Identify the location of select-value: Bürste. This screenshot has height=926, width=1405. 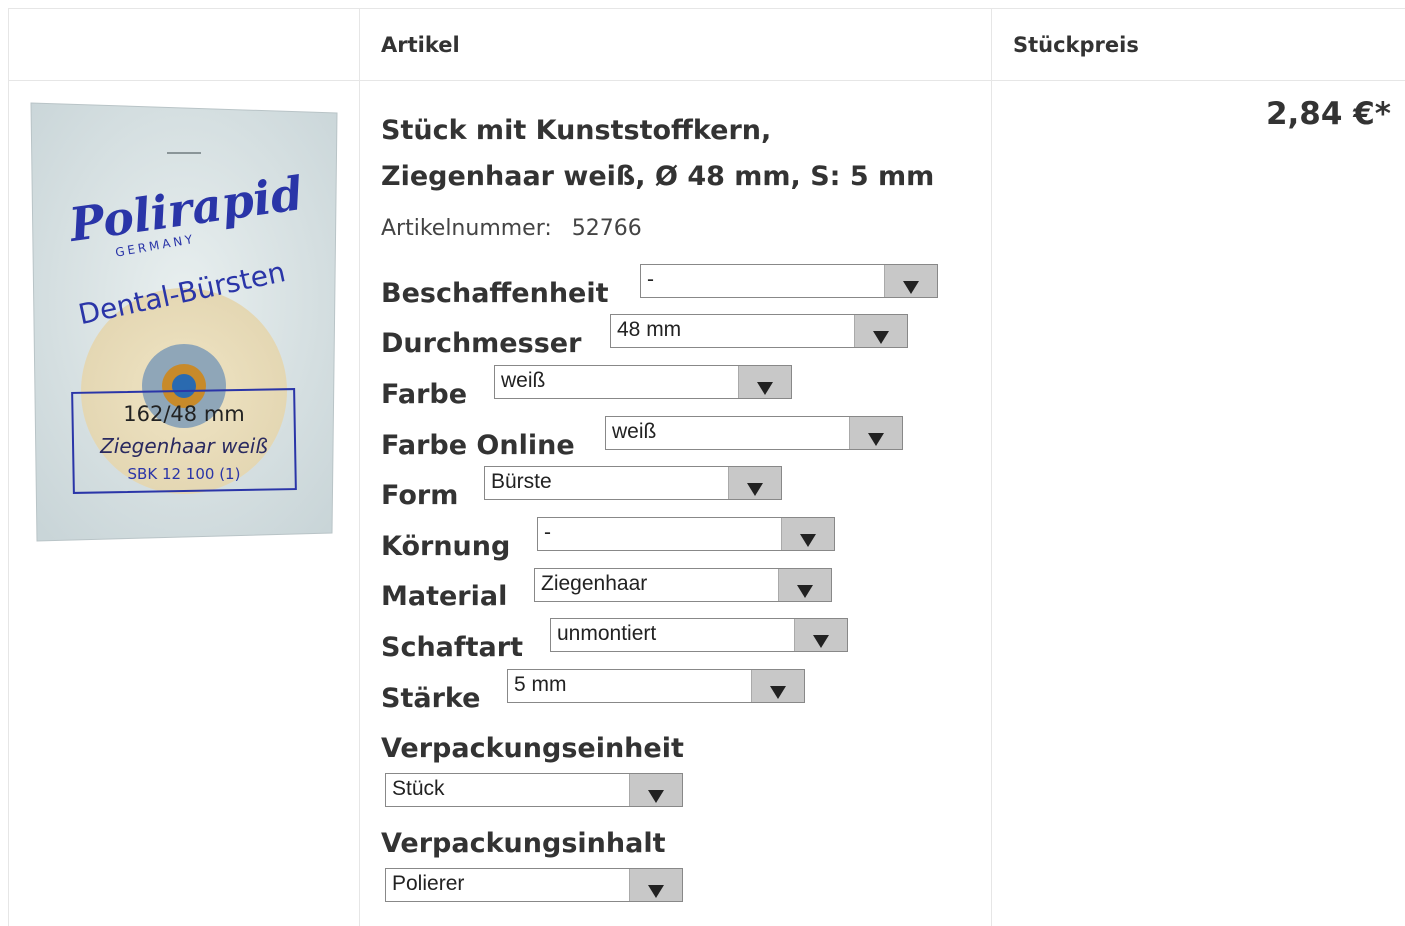
(521, 481).